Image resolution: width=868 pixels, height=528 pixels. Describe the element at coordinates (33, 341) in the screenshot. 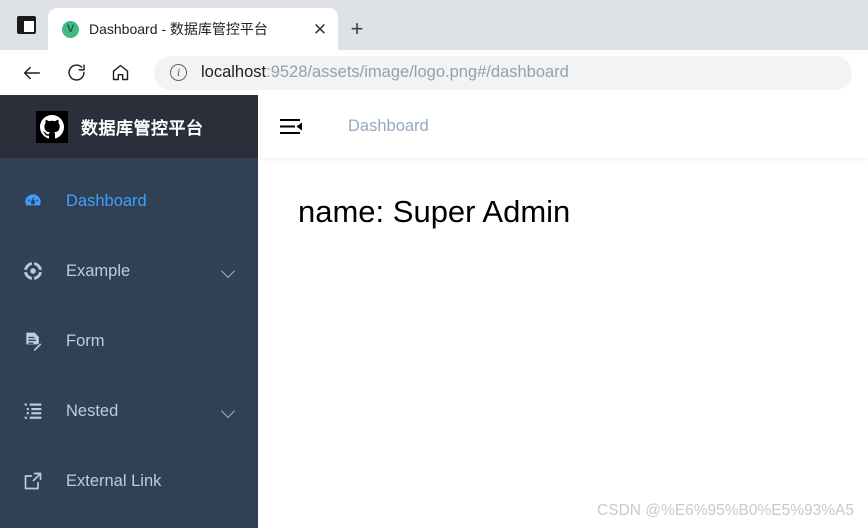

I see `form-document-icon` at that location.